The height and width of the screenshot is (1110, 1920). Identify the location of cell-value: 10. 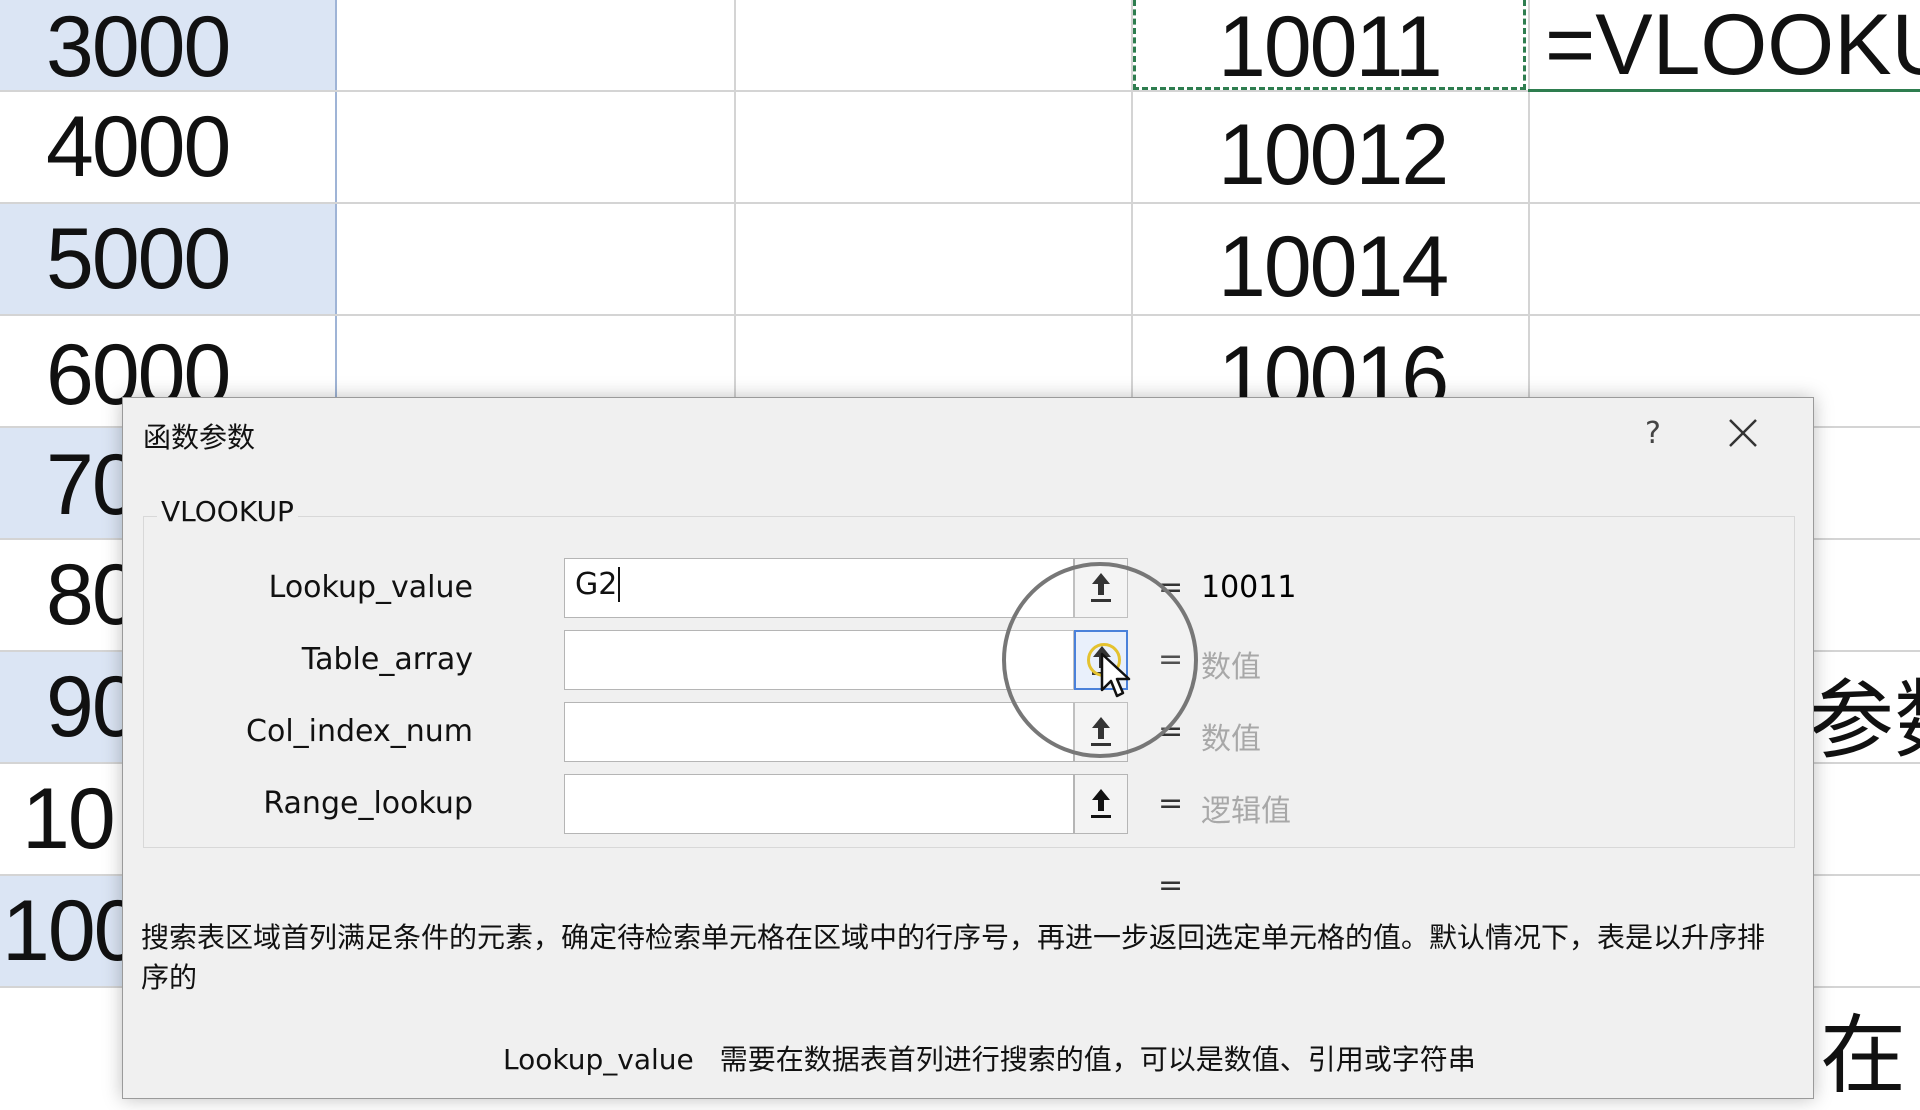
(69, 819).